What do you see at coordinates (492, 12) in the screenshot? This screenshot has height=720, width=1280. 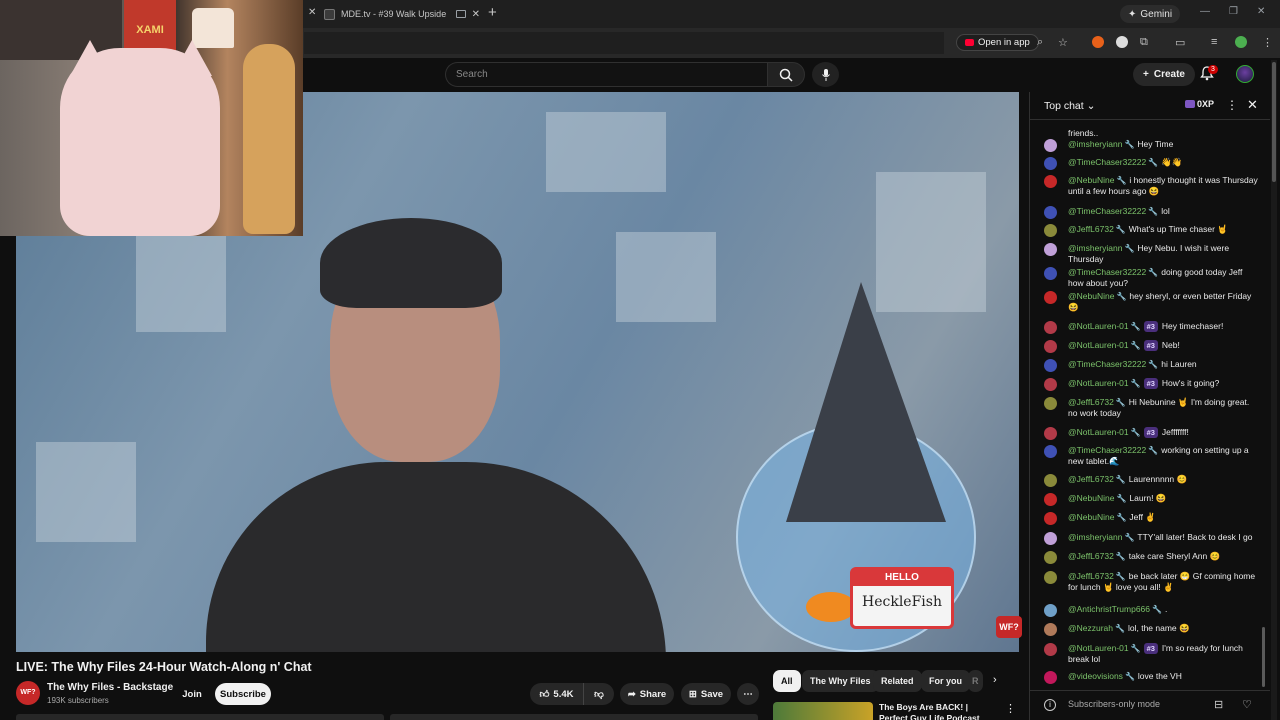 I see `new-tab-button: +` at bounding box center [492, 12].